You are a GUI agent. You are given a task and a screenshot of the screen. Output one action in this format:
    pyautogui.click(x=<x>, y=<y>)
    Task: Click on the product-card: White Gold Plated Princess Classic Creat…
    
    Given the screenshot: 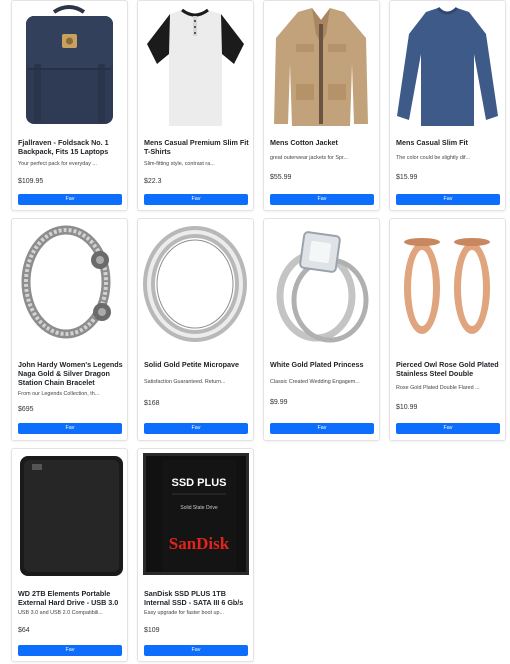 What is the action you would take?
    pyautogui.click(x=321, y=329)
    